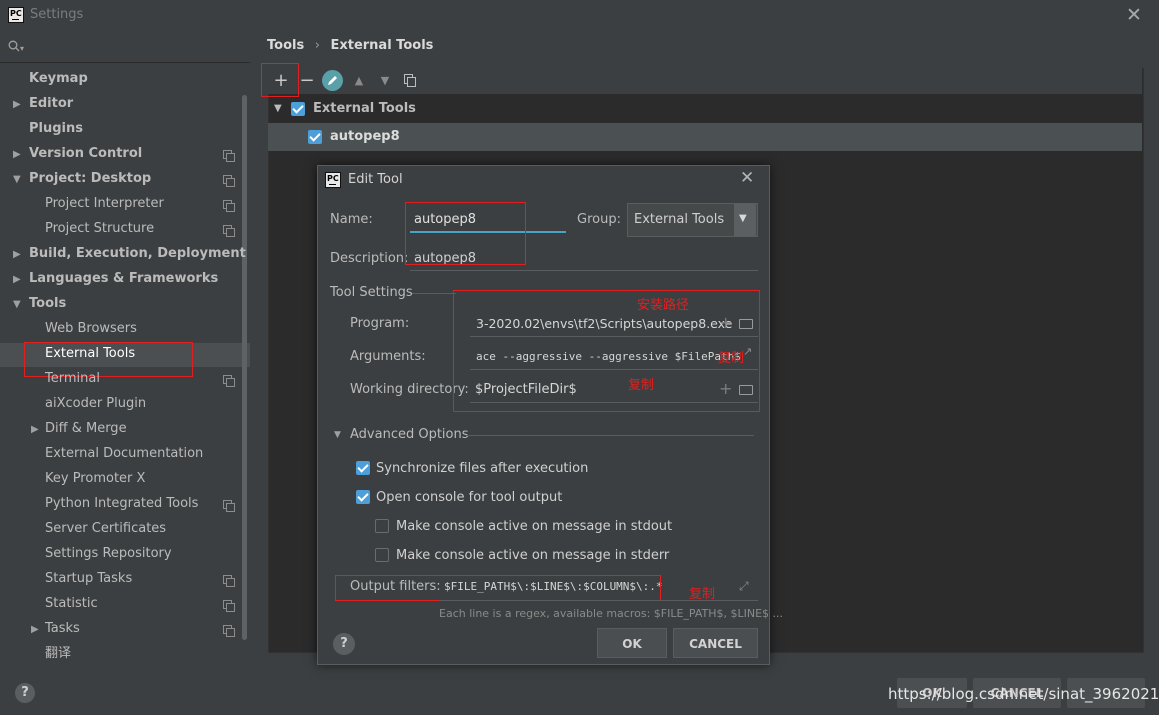  What do you see at coordinates (632, 643) in the screenshot?
I see `dialog-ok-button: OK` at bounding box center [632, 643].